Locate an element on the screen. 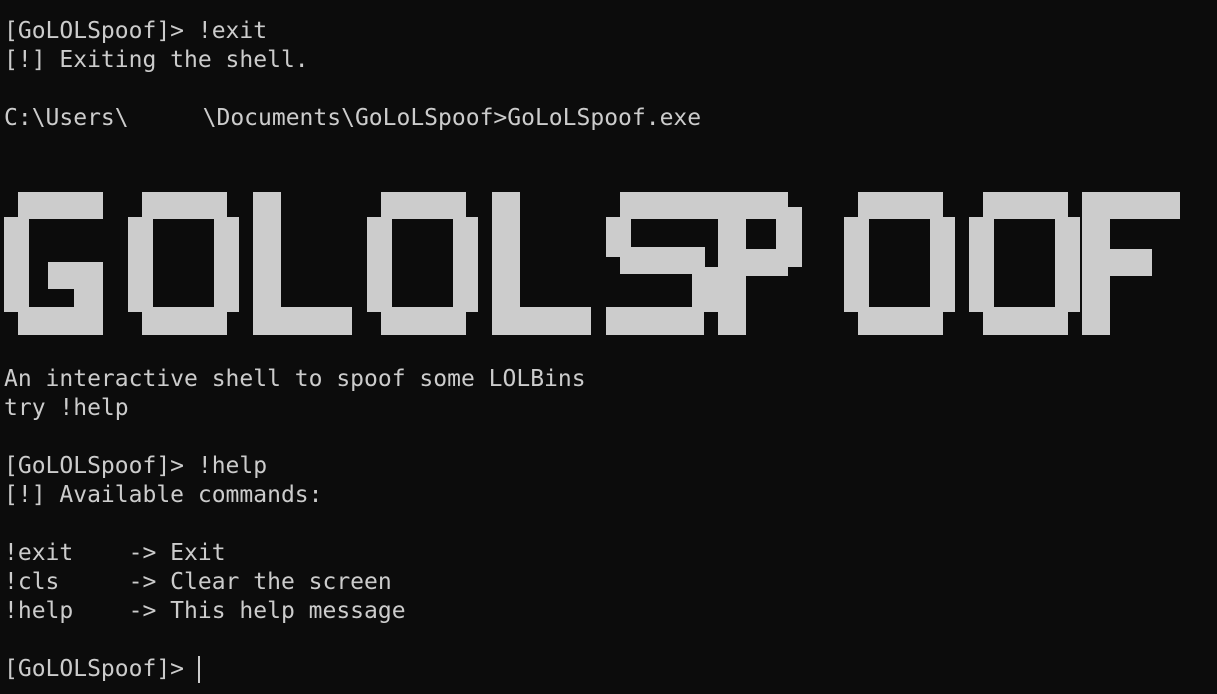  text-cursor is located at coordinates (199, 669).